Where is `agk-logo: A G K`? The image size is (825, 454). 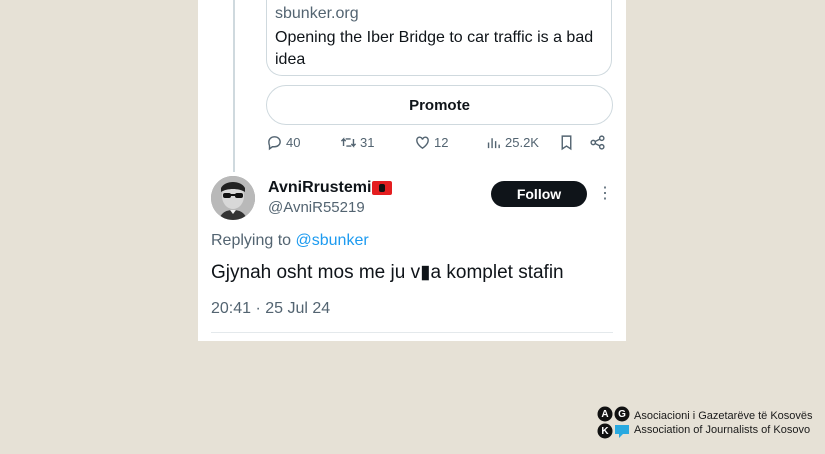
agk-logo: A G K is located at coordinates (614, 423).